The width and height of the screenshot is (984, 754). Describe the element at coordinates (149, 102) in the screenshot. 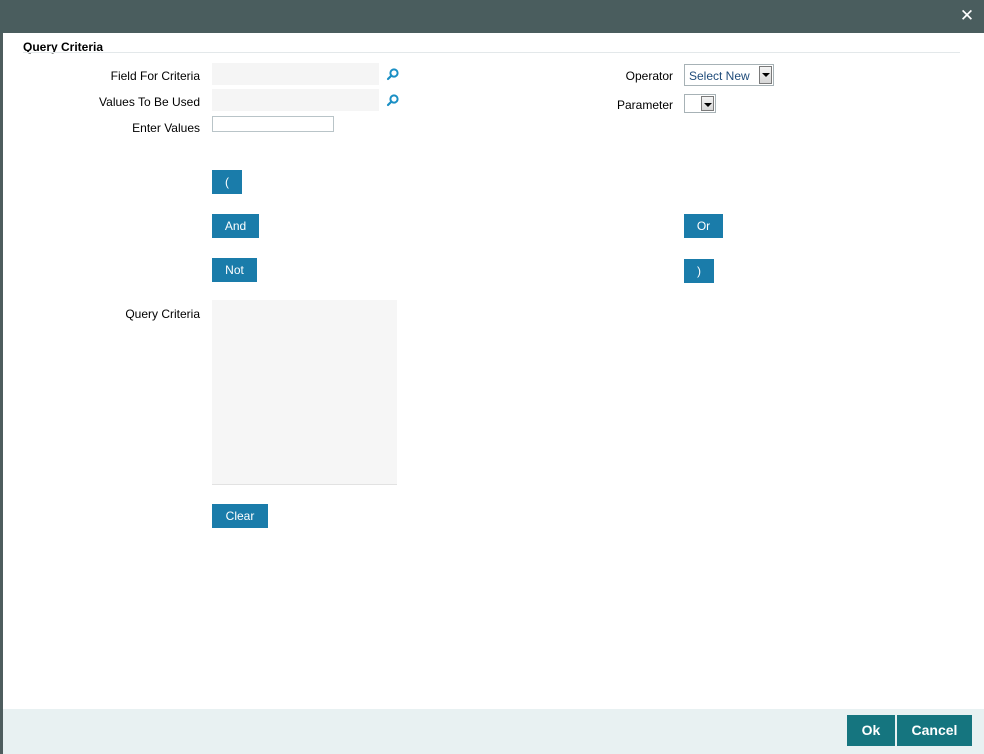

I see `values-to-be-used-label: Values To Be Used` at that location.